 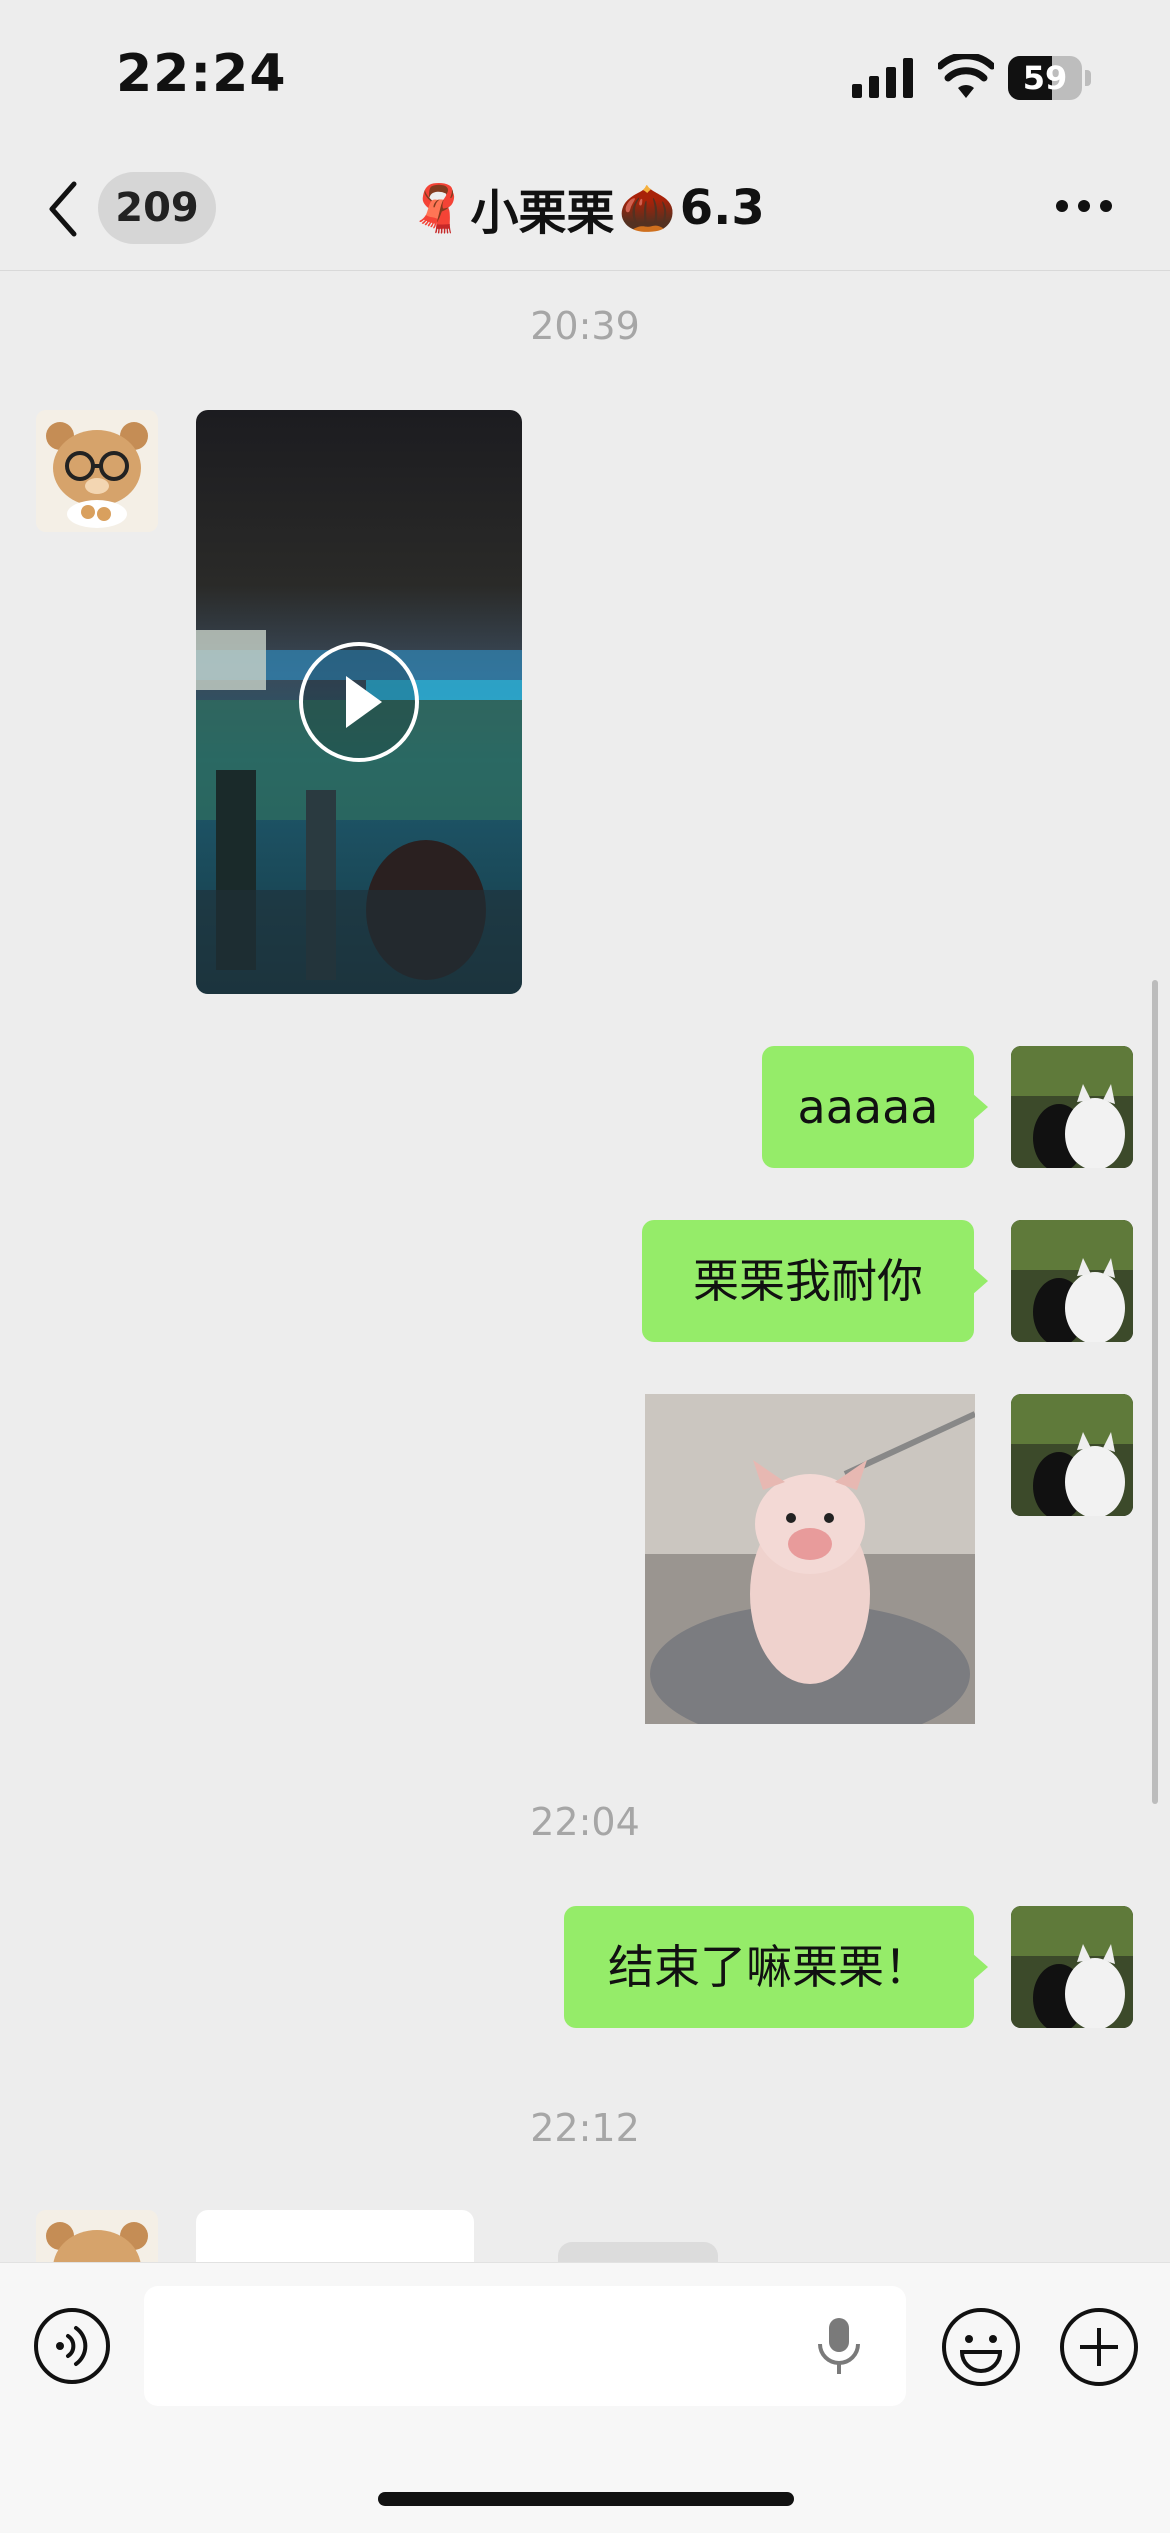 I want to click on message-input, so click(x=525, y=2346).